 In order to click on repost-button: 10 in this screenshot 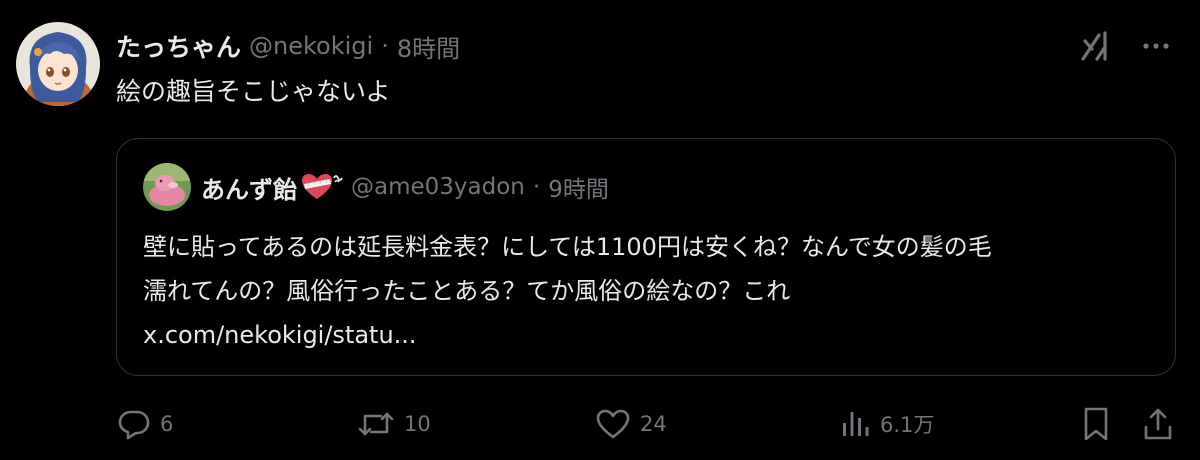, I will do `click(393, 424)`.